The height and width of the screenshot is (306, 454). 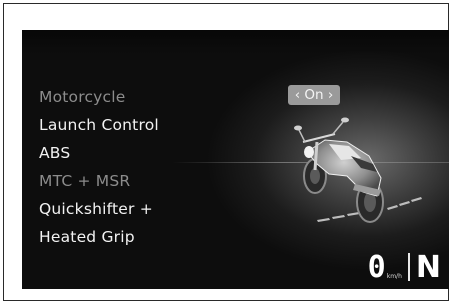 What do you see at coordinates (408, 267) in the screenshot?
I see `readout-divider` at bounding box center [408, 267].